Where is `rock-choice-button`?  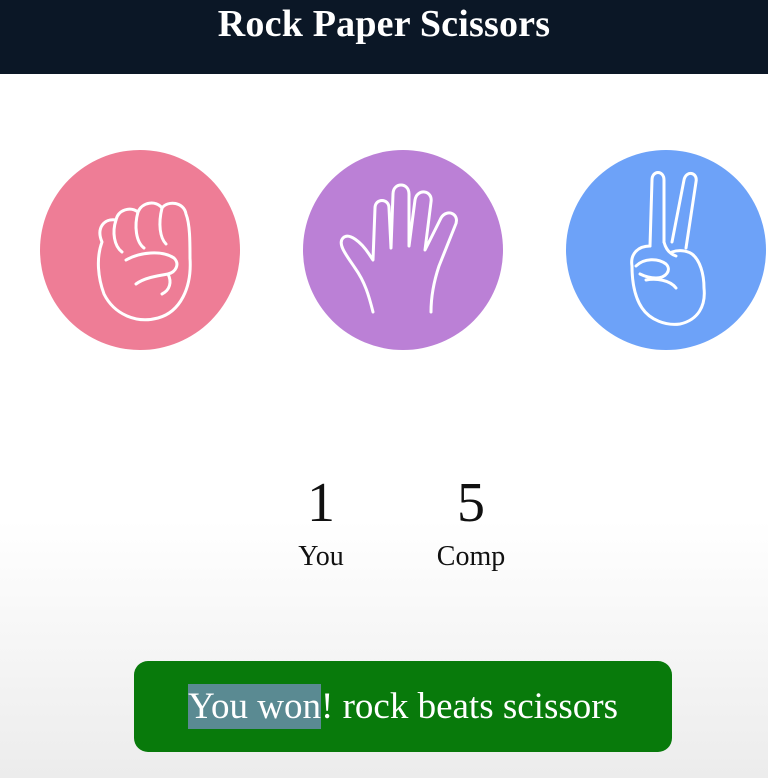
rock-choice-button is located at coordinates (140, 250).